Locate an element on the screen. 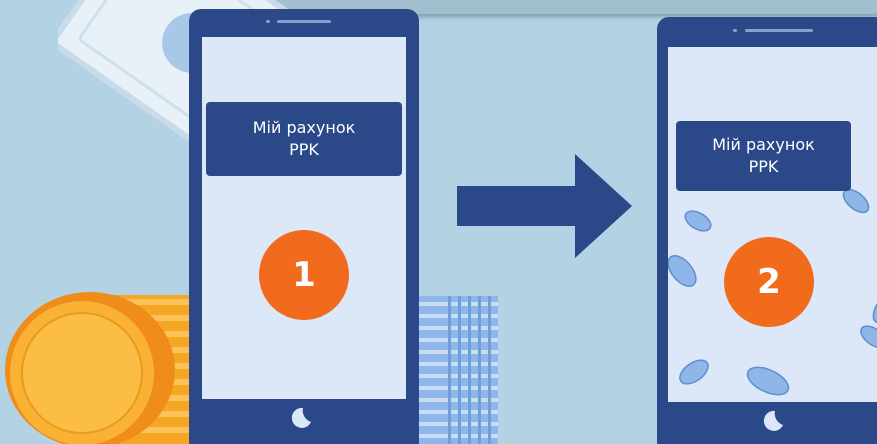  arrow-right-icon is located at coordinates (544, 206).